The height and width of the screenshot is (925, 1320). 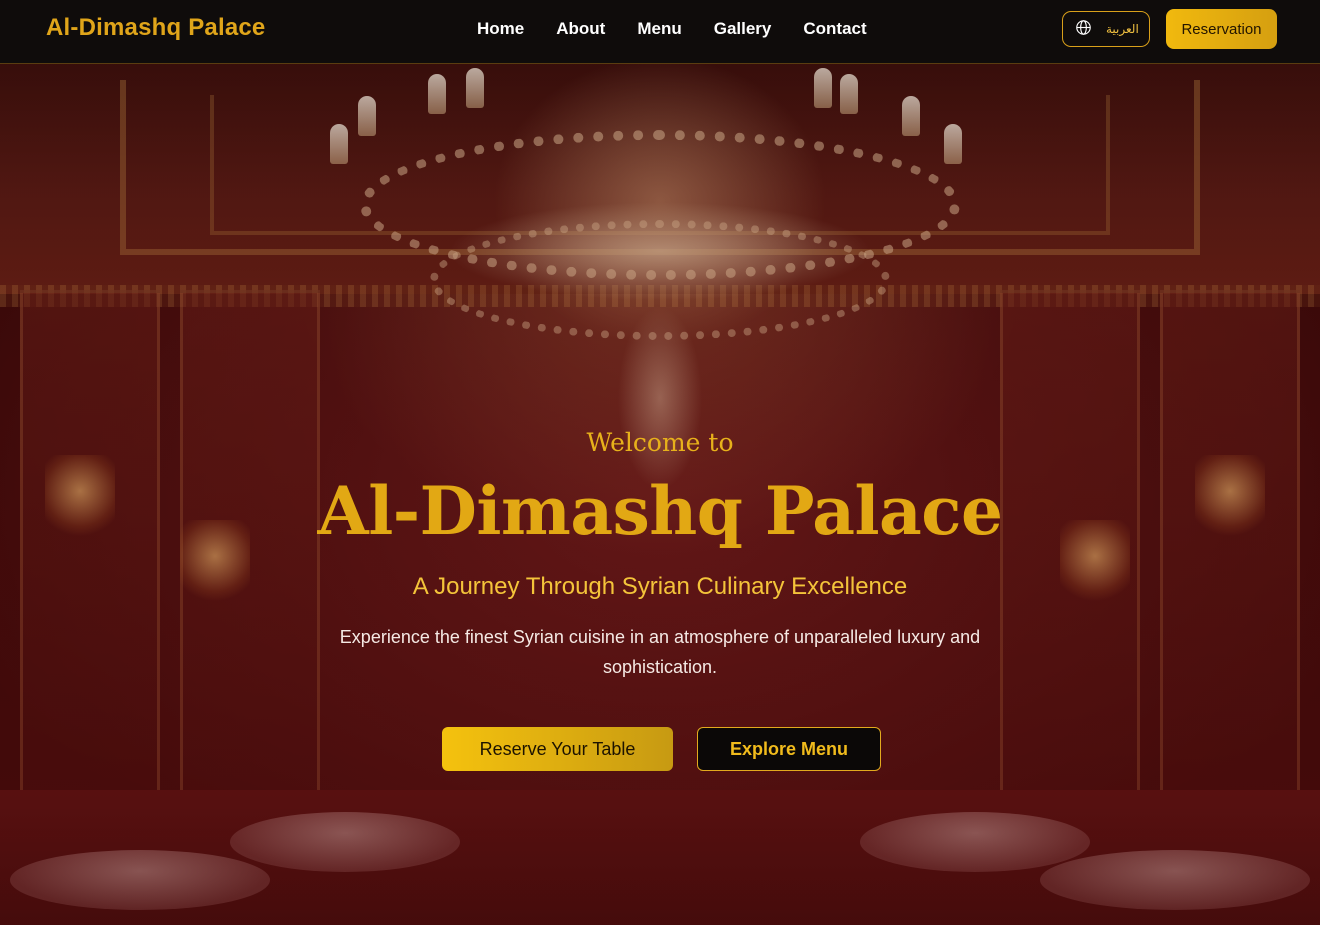 I want to click on nav-menu: Menu, so click(x=659, y=29).